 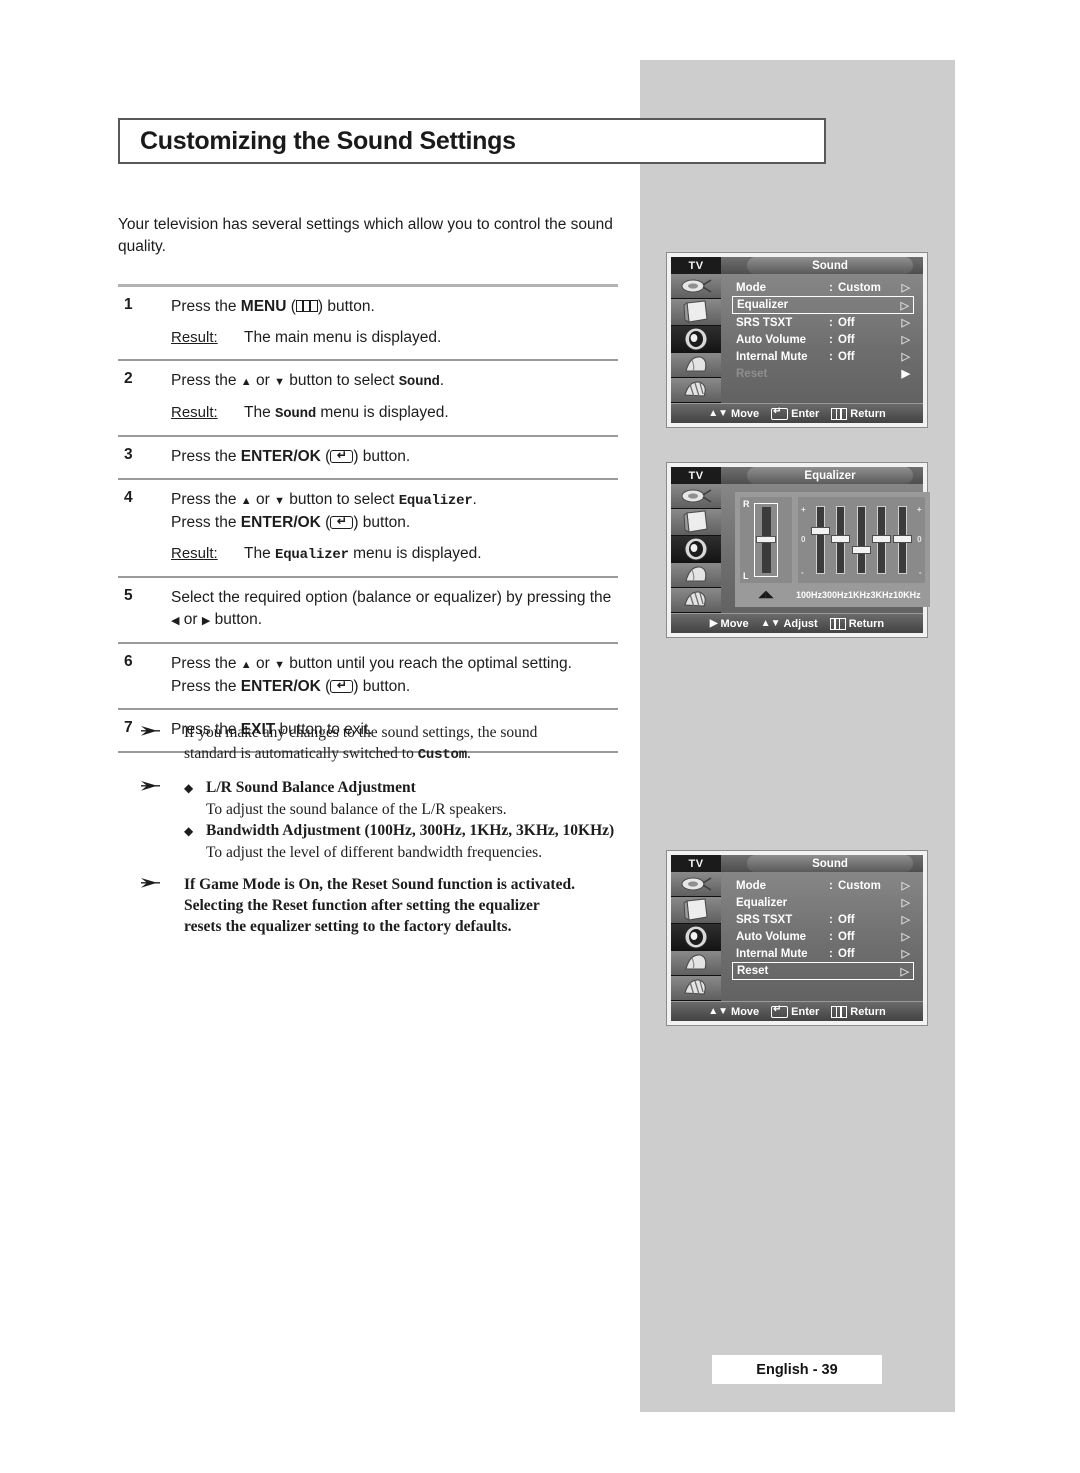 I want to click on balance-knob, so click(x=766, y=539).